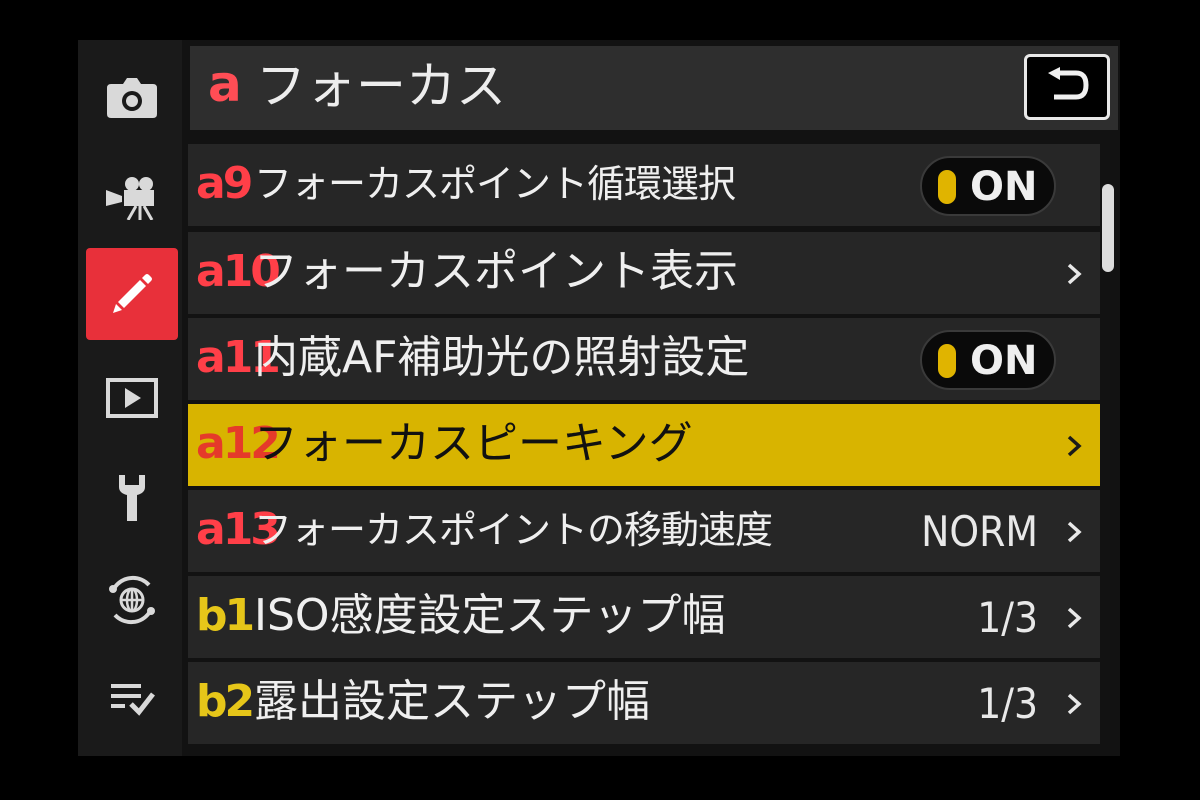  I want to click on tab-photo-shooting, so click(132, 98).